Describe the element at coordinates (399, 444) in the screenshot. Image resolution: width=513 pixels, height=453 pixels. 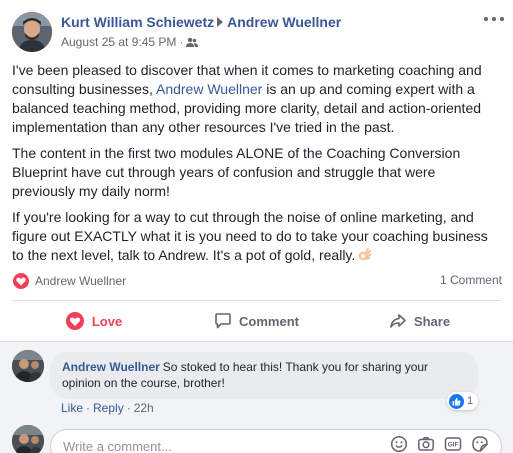
I see `emoji-icon` at that location.